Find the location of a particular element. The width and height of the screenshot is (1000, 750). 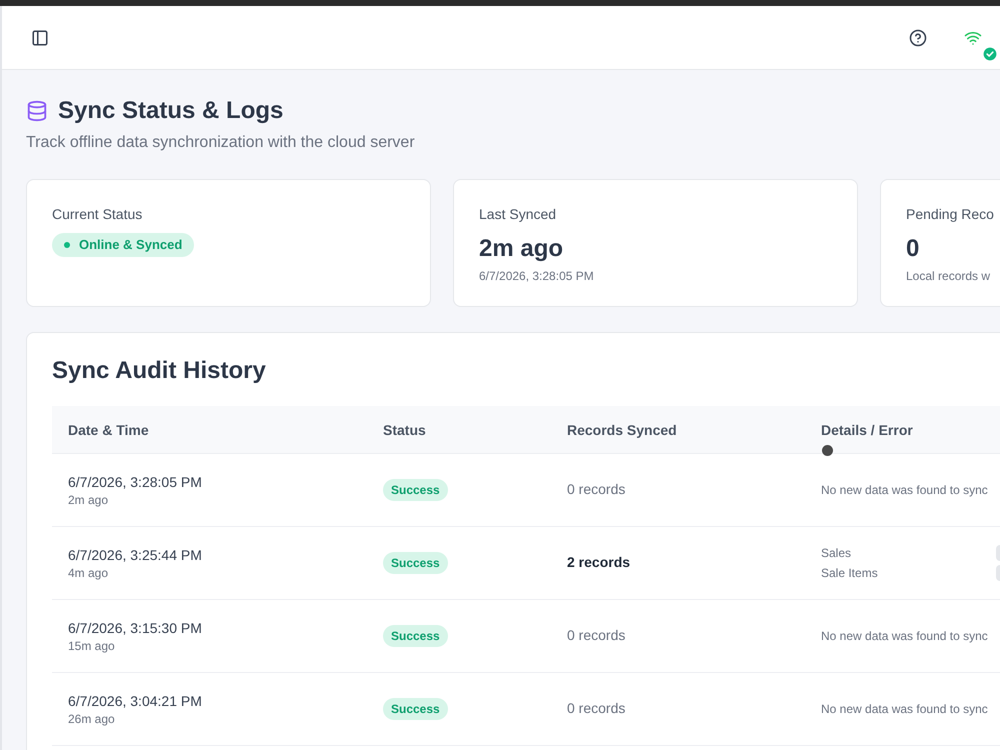

sidebar-toggle-icon is located at coordinates (40, 37).